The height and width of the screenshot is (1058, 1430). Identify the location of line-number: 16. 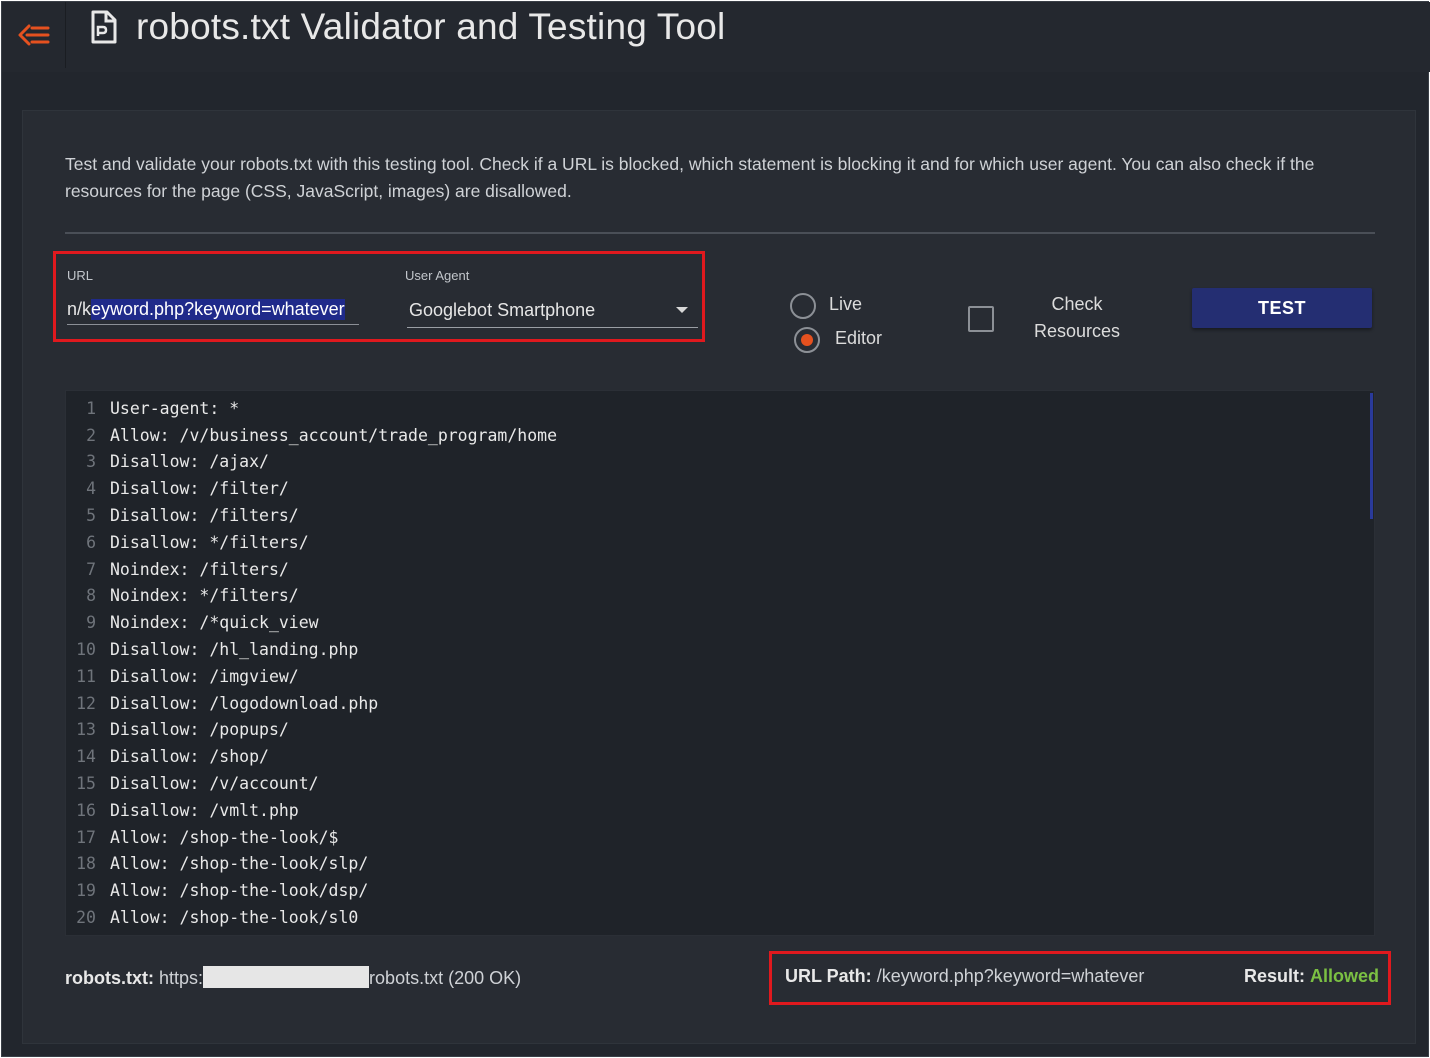
(86, 810).